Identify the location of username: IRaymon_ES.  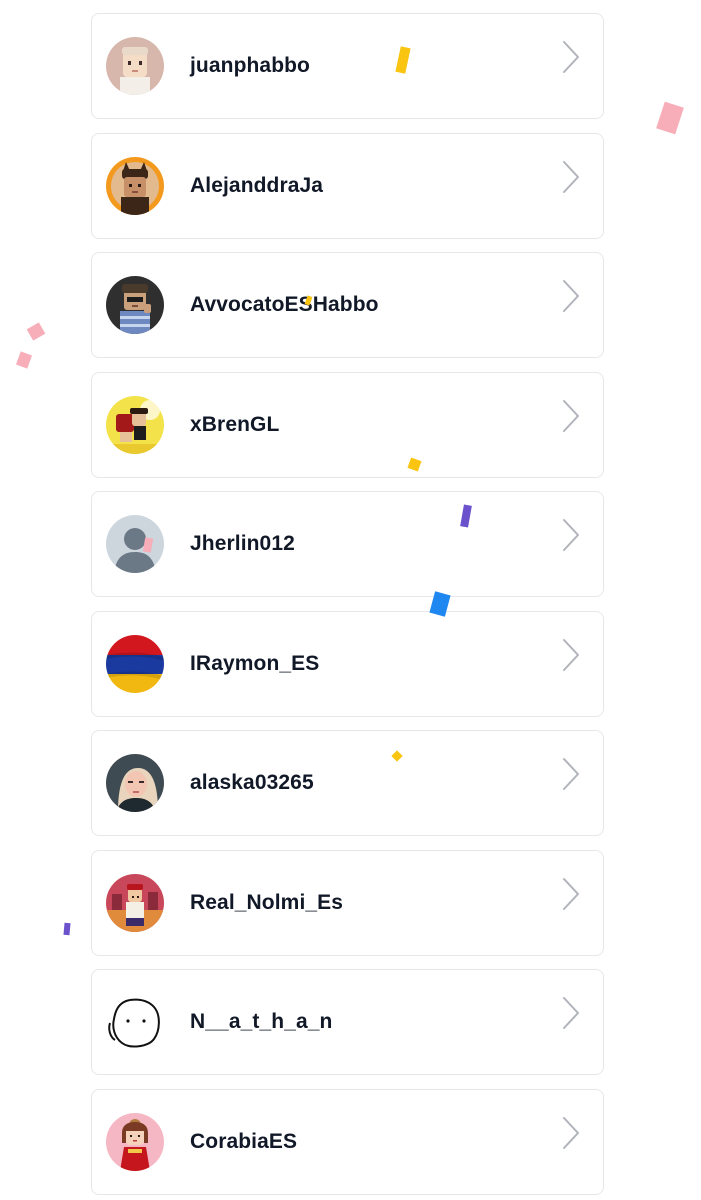
(255, 663).